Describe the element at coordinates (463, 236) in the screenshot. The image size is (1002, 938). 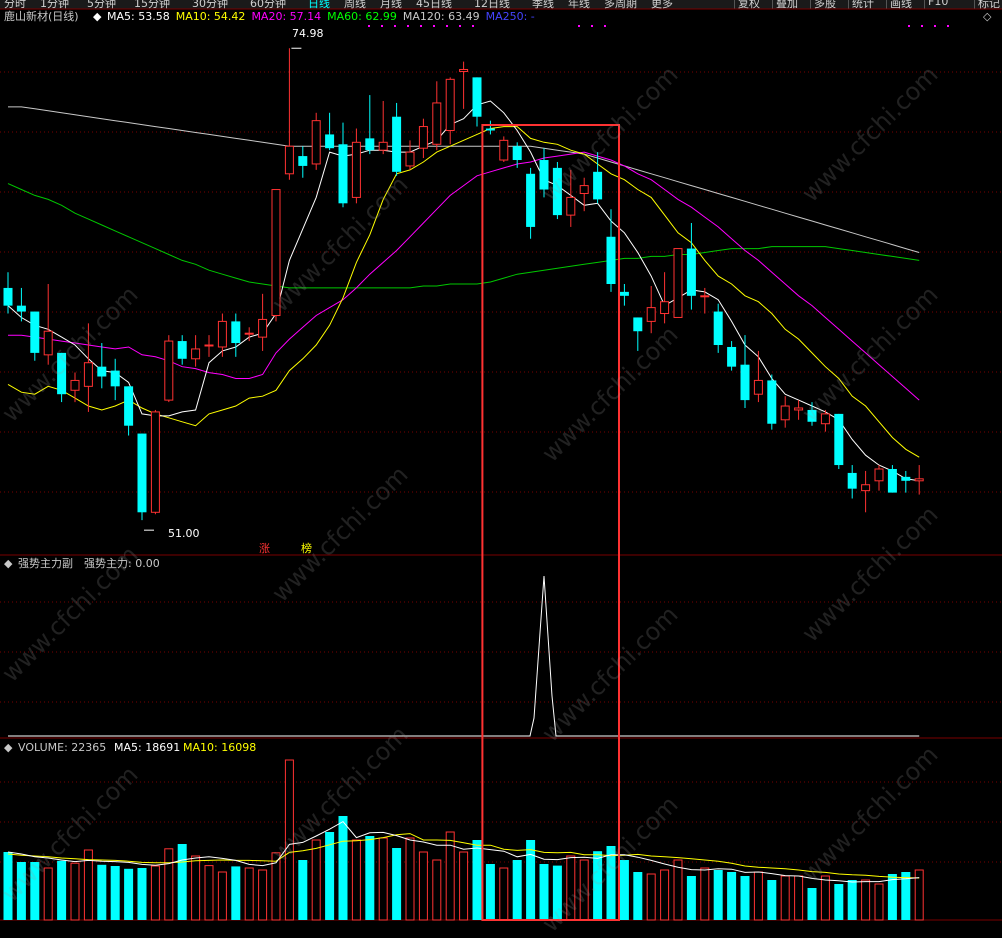
I see `ma60-line` at that location.